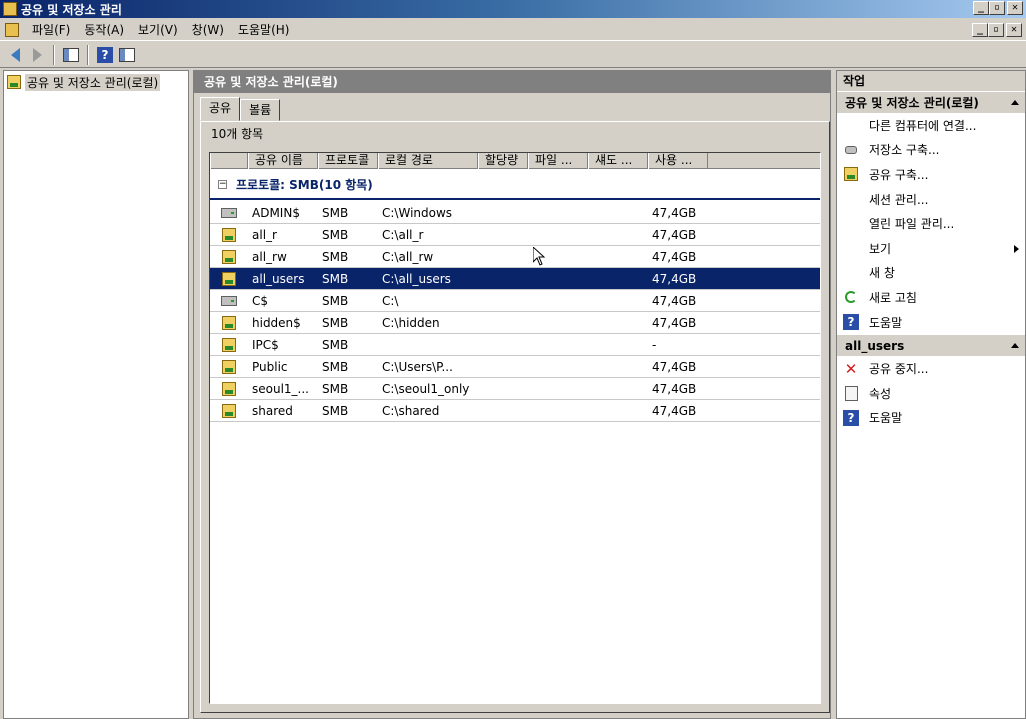 The height and width of the screenshot is (719, 1026). Describe the element at coordinates (222, 184) in the screenshot. I see `collapse-icon: −` at that location.